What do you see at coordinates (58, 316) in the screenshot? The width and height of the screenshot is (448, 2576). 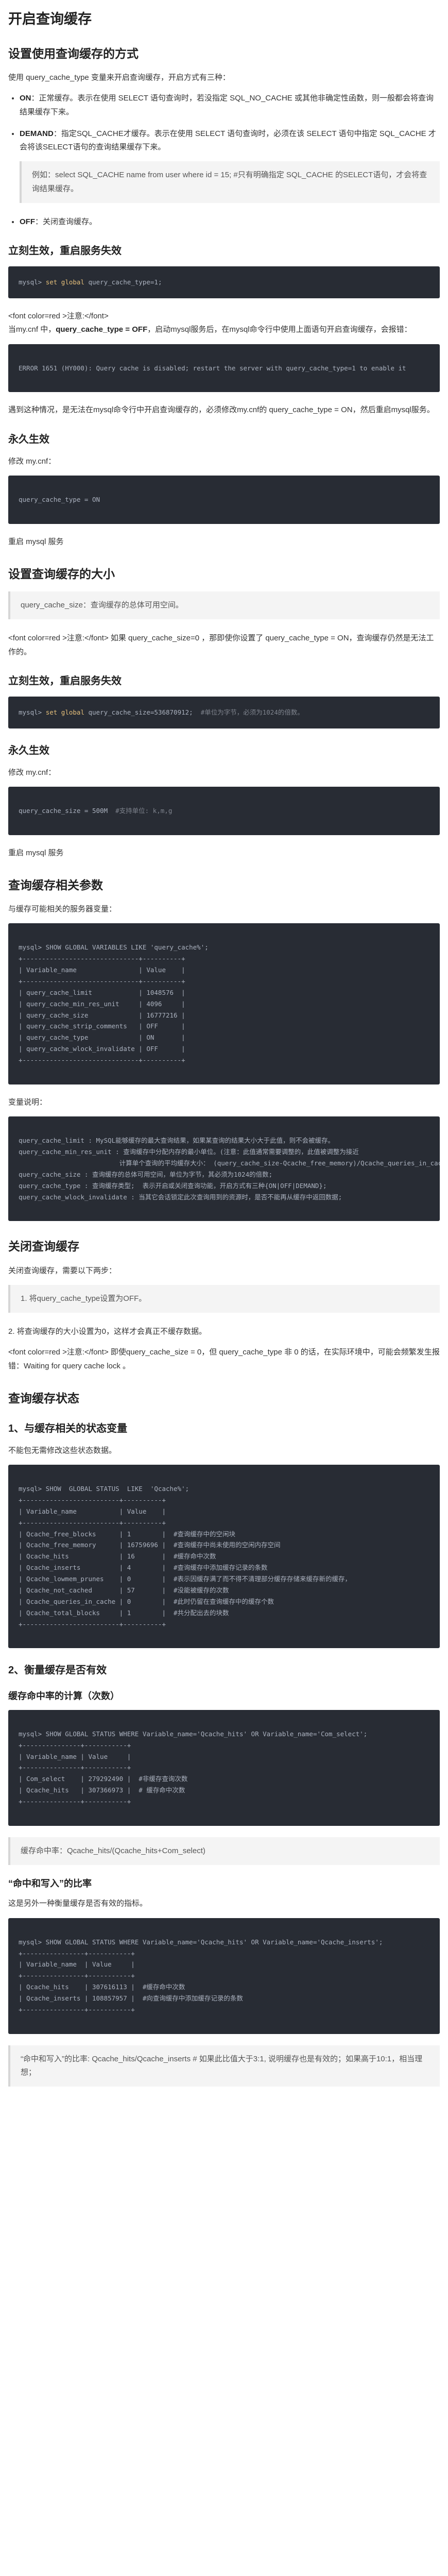 I see `note-label: <font color=red >注意:</font>` at bounding box center [58, 316].